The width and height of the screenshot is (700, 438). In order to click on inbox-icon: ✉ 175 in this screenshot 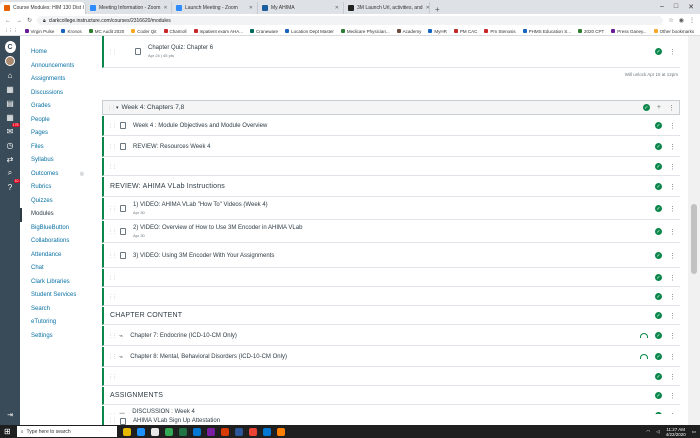, I will do `click(12, 129)`.